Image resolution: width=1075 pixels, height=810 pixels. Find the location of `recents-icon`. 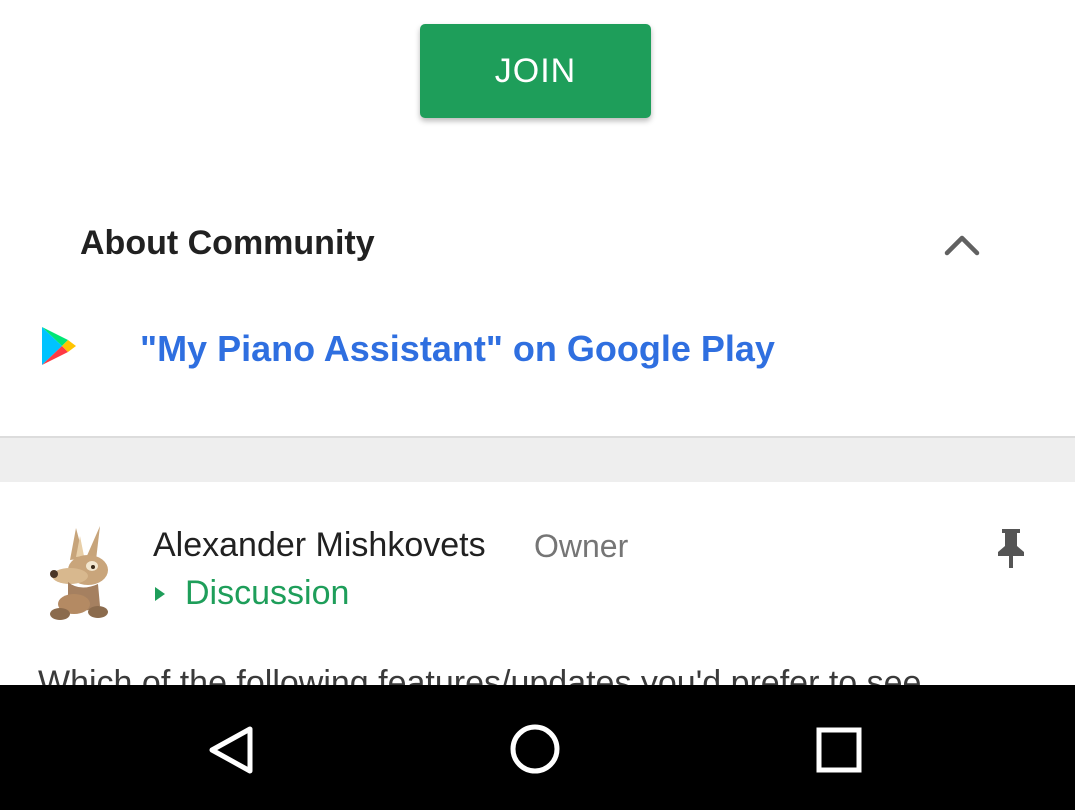

recents-icon is located at coordinates (839, 750).